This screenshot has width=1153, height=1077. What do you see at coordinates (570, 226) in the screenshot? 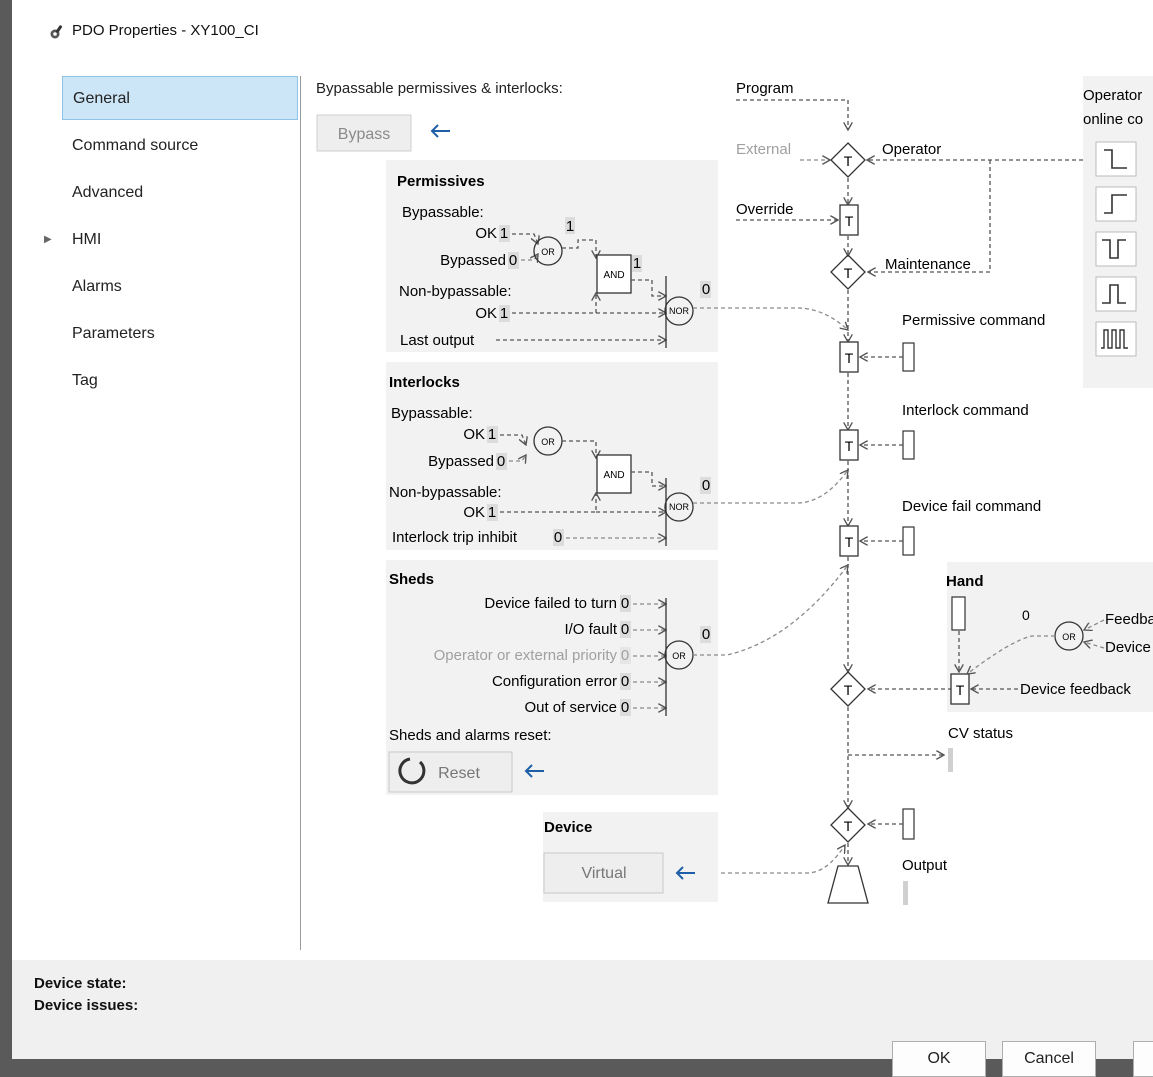
I see `permissives-or-output: 1` at bounding box center [570, 226].